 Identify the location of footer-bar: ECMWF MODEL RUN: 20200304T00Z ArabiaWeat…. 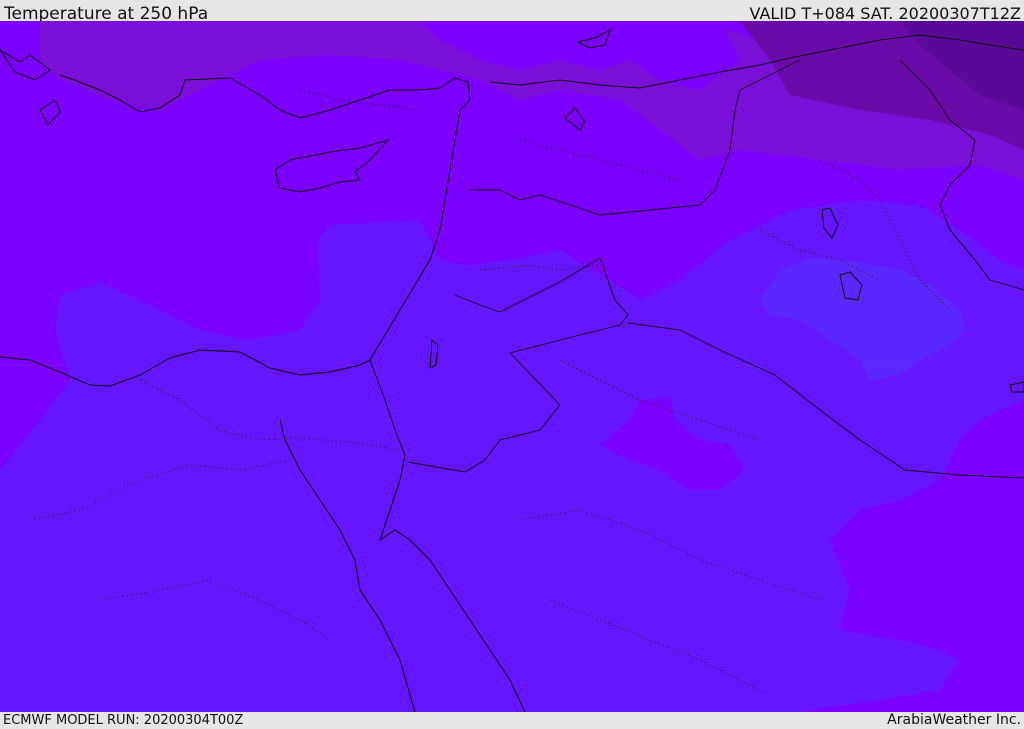
(512, 720).